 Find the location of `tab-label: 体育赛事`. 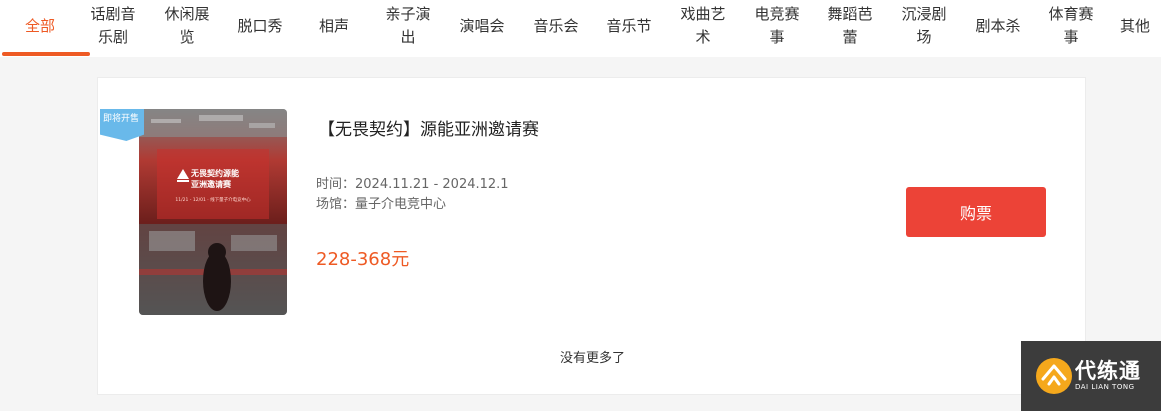

tab-label: 体育赛事 is located at coordinates (1071, 25).